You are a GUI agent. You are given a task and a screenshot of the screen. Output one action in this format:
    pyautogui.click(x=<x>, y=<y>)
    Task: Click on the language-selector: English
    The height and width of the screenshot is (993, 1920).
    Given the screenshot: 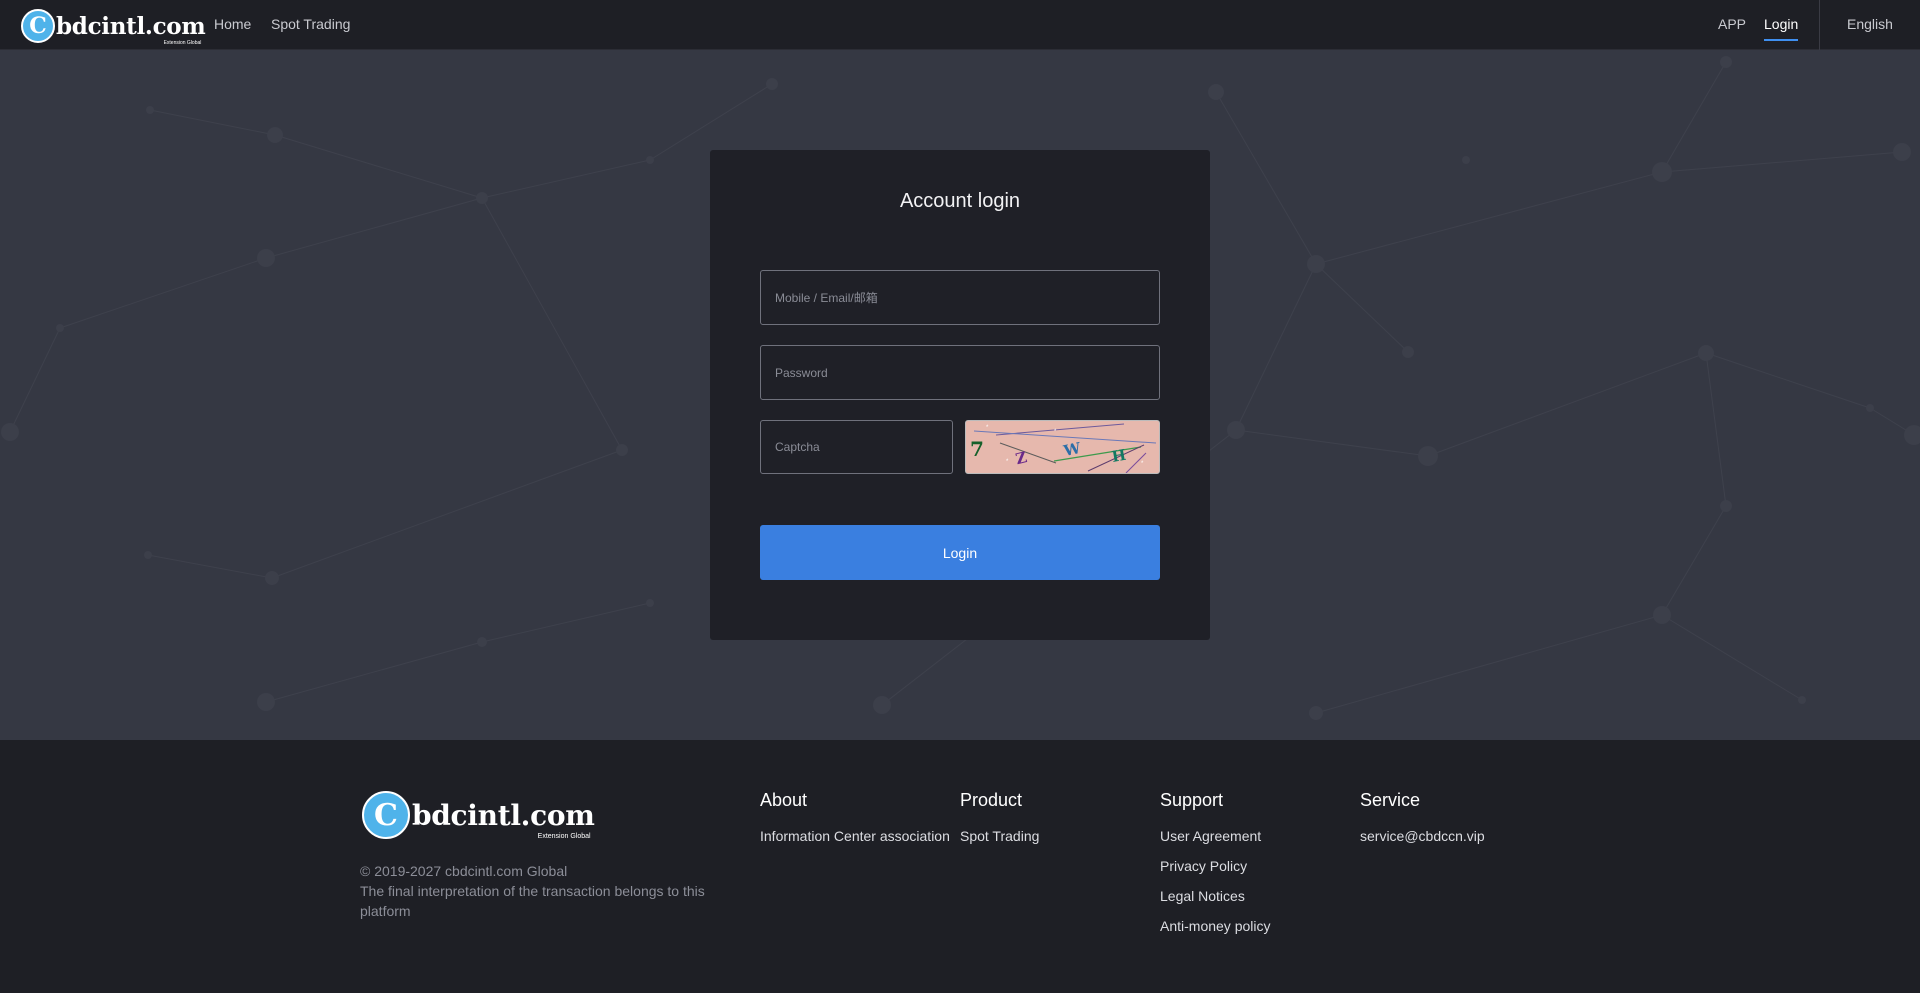 What is the action you would take?
    pyautogui.click(x=1870, y=24)
    